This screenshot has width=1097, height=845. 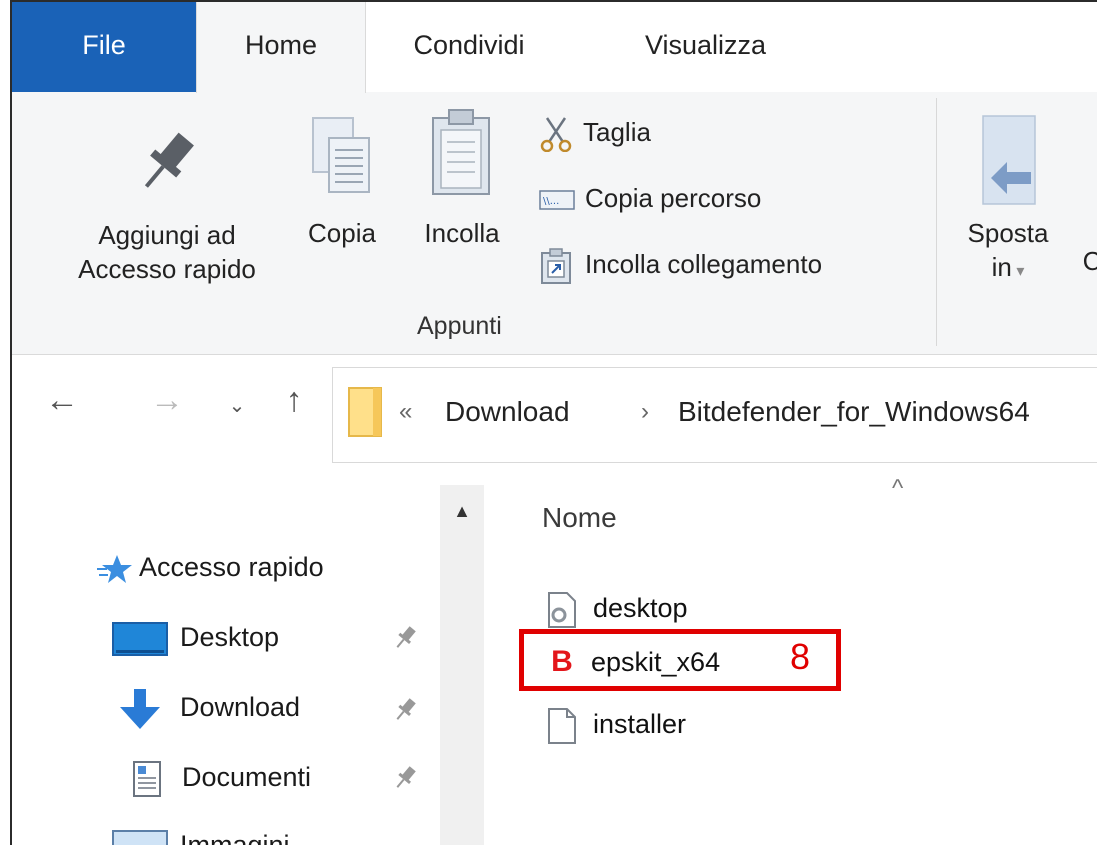 I want to click on copy-icon, so click(x=341, y=155).